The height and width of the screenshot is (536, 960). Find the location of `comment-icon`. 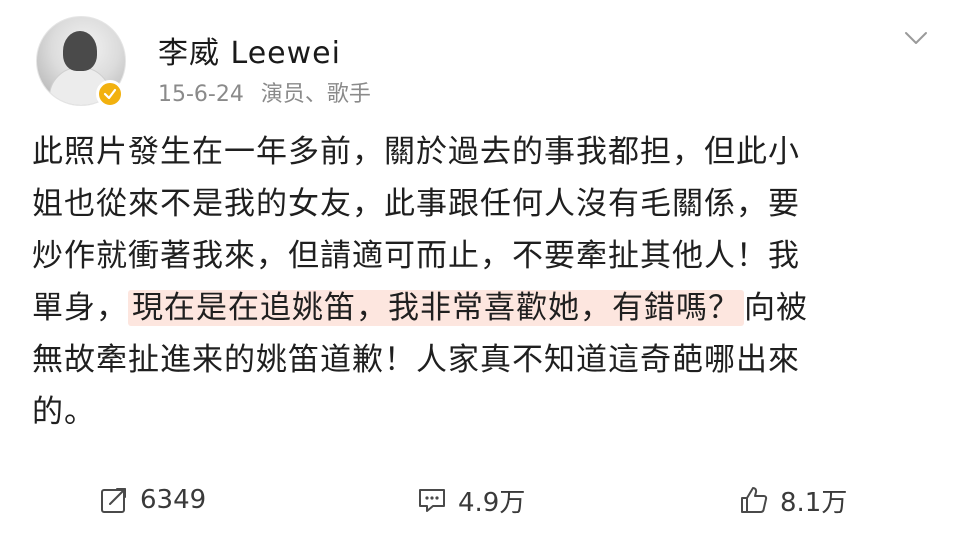

comment-icon is located at coordinates (432, 500).